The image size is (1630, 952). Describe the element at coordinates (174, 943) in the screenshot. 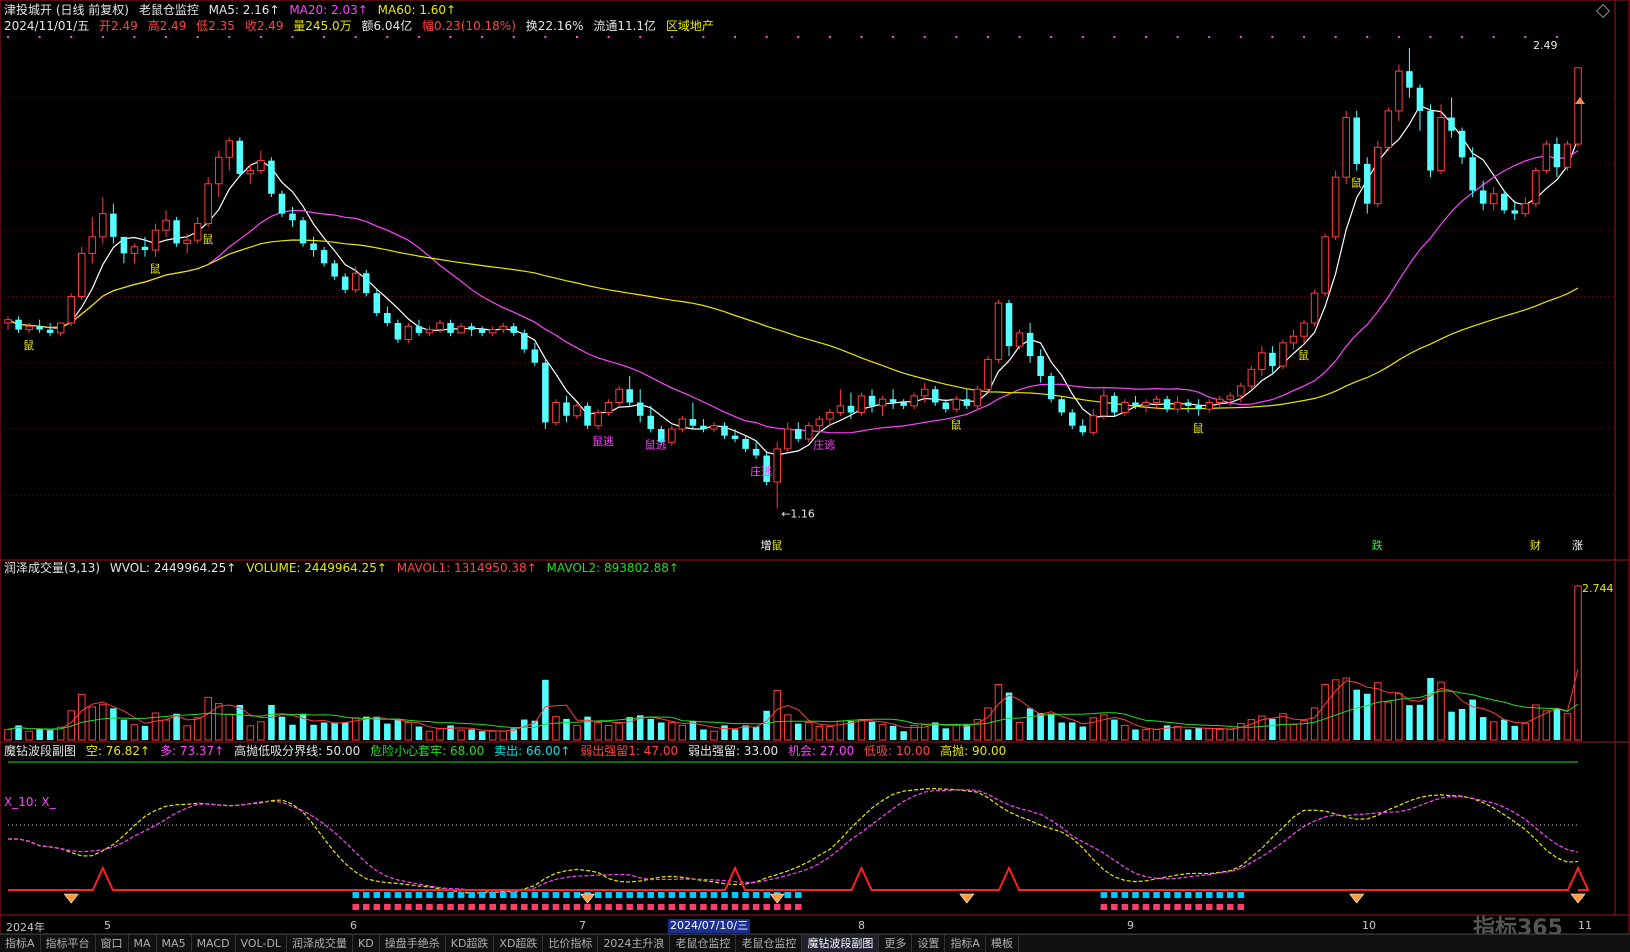

I see `tab-4: MA5` at that location.